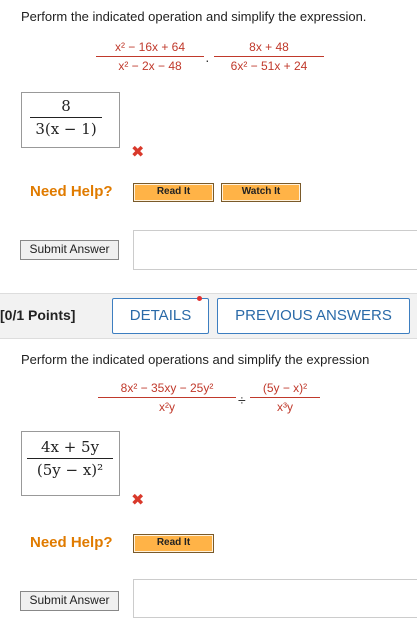 Image resolution: width=417 pixels, height=618 pixels. What do you see at coordinates (167, 407) in the screenshot?
I see `fraction-denominator: x²y` at bounding box center [167, 407].